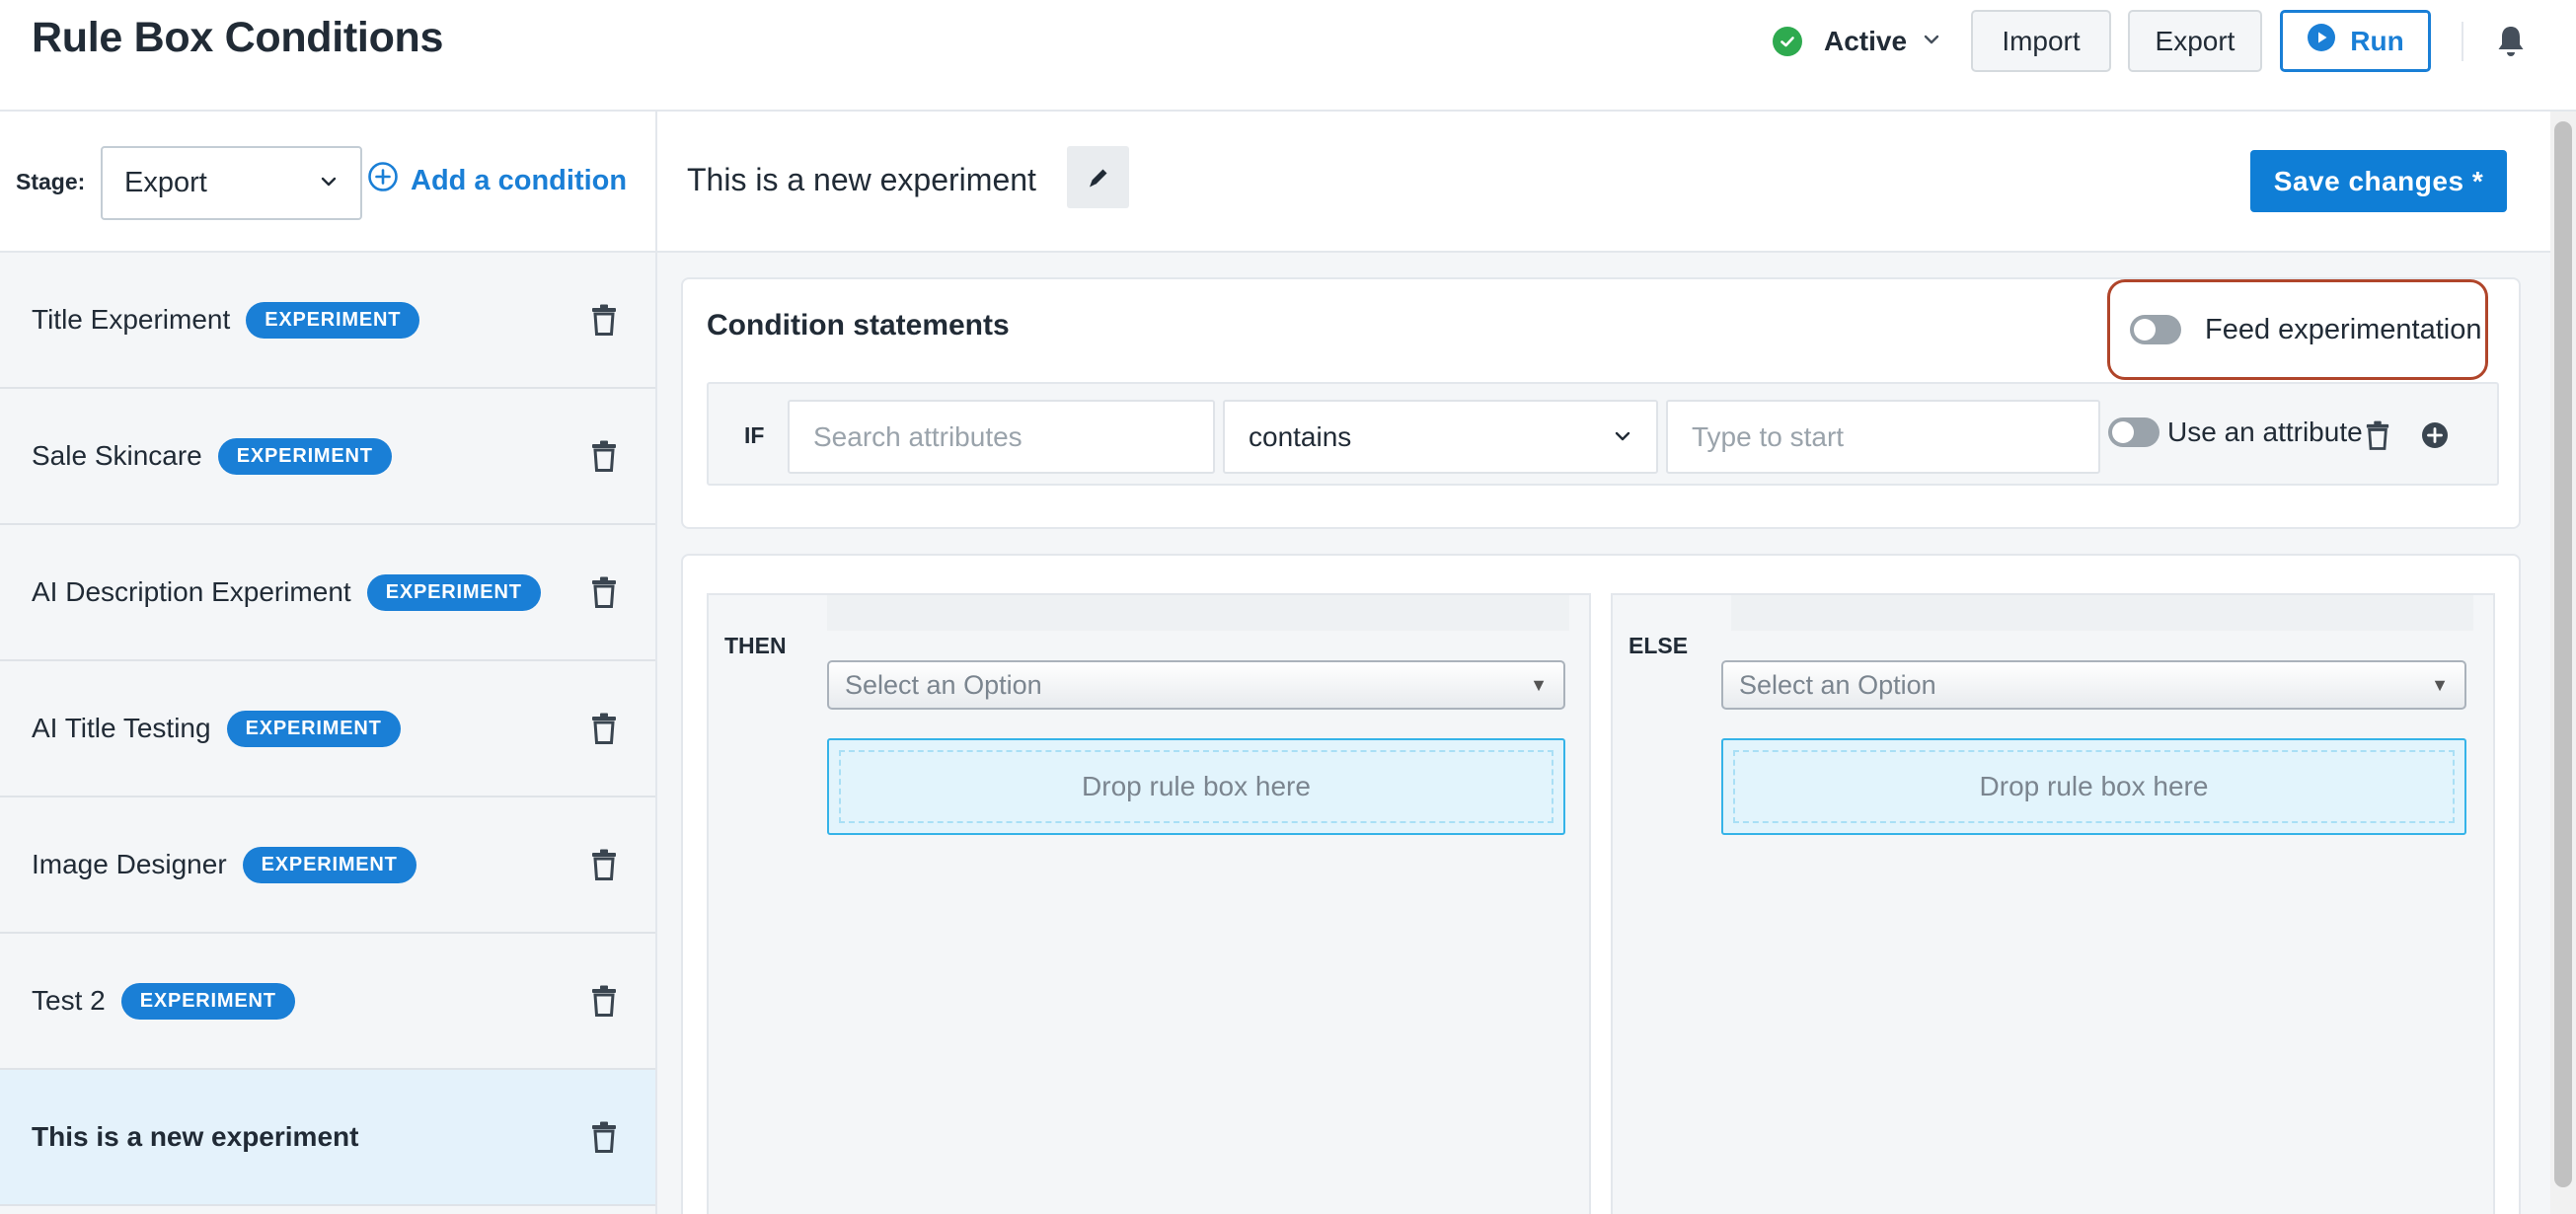  Describe the element at coordinates (2093, 685) in the screenshot. I see `else-option-select: Select an Option ▼` at that location.